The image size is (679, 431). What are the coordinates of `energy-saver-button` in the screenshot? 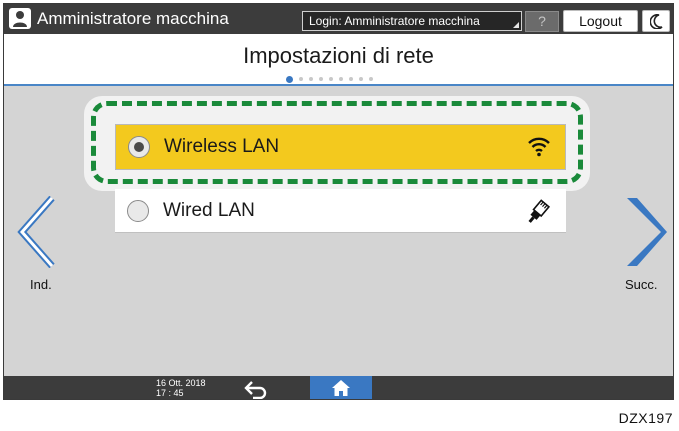 It's located at (656, 21).